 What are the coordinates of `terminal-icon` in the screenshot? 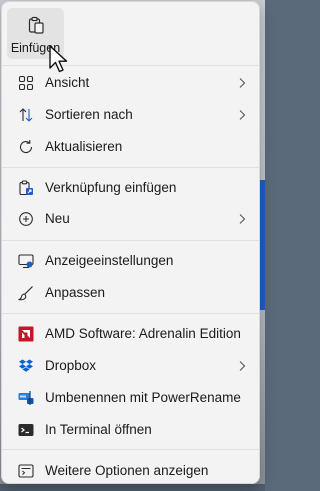 It's located at (26, 430).